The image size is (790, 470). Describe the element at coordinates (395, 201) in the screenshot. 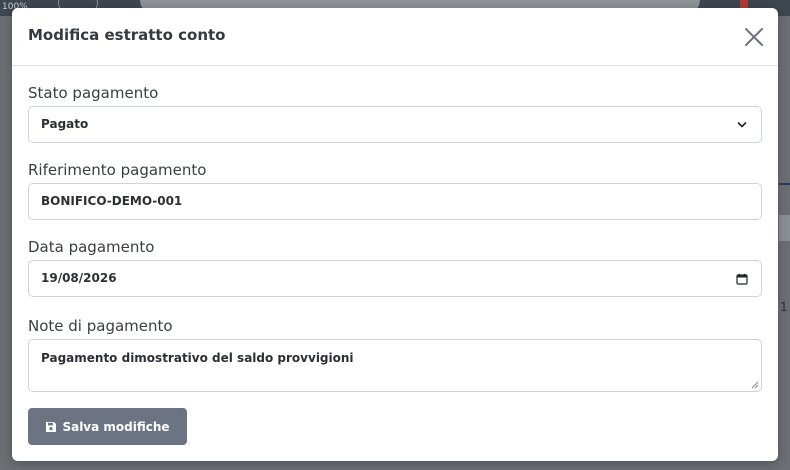

I see `payment-reference-input: BONIFICO-DEMO-001` at that location.